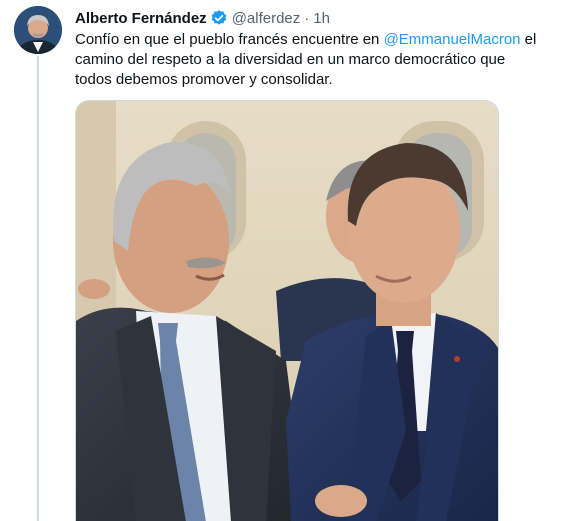 This screenshot has height=521, width=582. What do you see at coordinates (266, 18) in the screenshot?
I see `author-handle: @alferdez` at bounding box center [266, 18].